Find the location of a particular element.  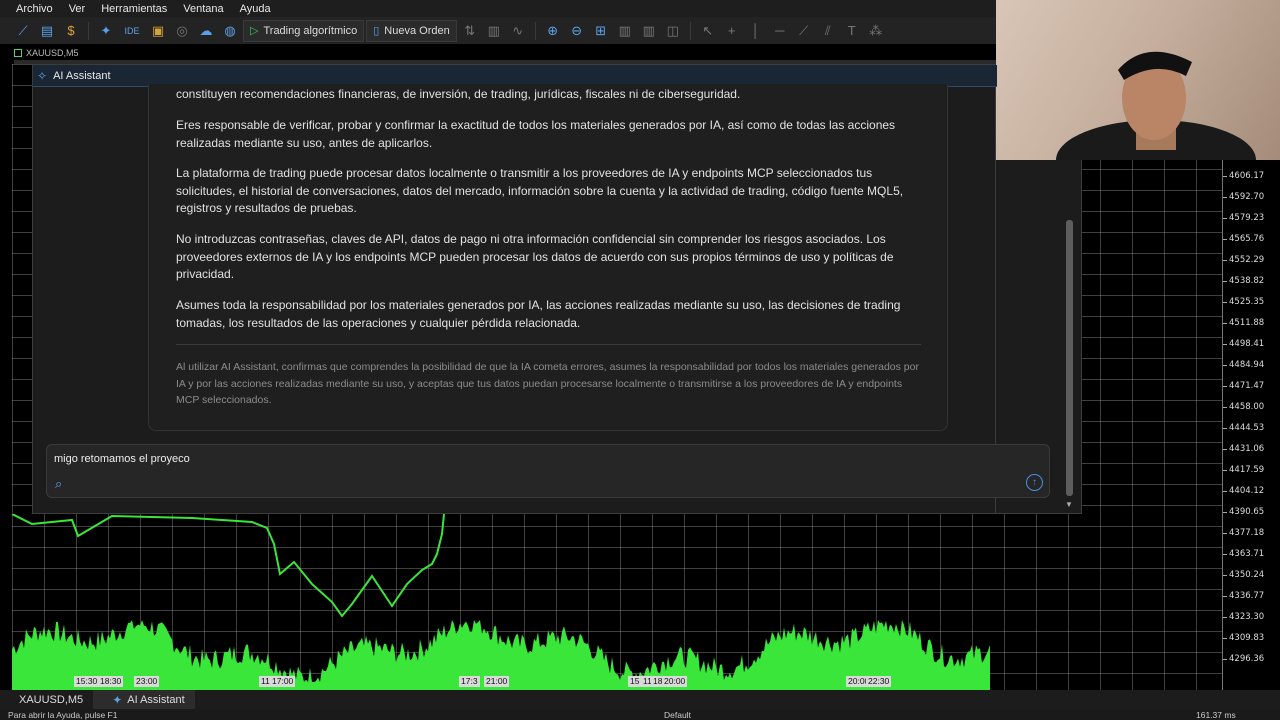

price-label: 4336.77 is located at coordinates (1243, 596).